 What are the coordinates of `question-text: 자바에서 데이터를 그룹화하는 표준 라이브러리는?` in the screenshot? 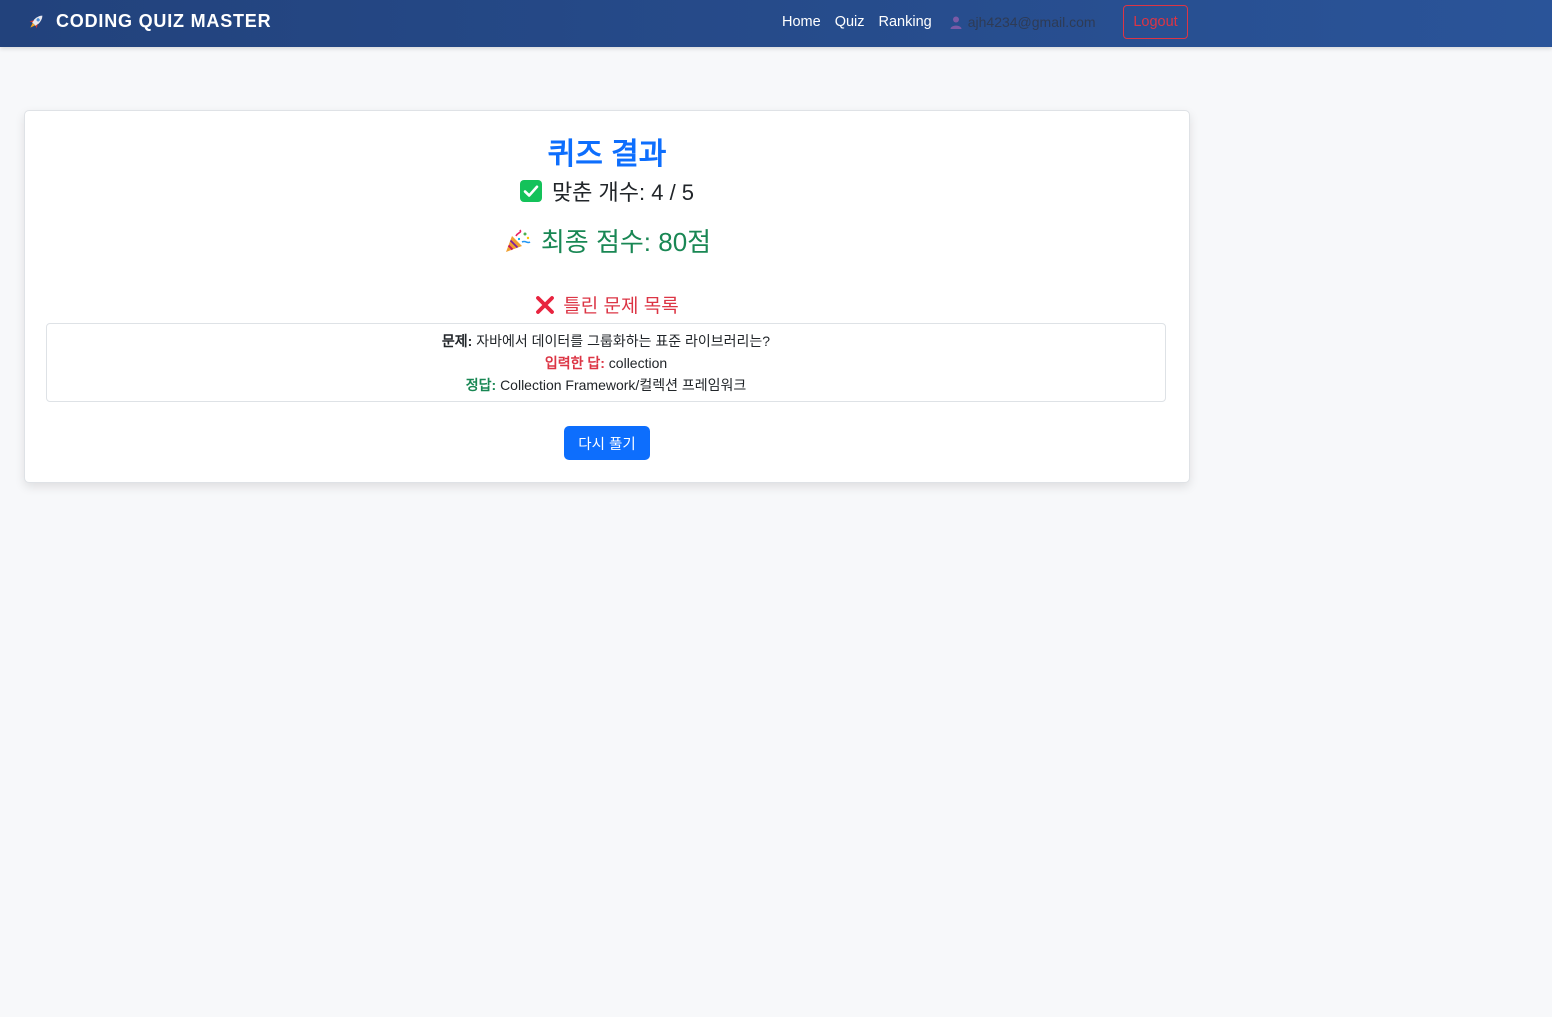 It's located at (623, 341).